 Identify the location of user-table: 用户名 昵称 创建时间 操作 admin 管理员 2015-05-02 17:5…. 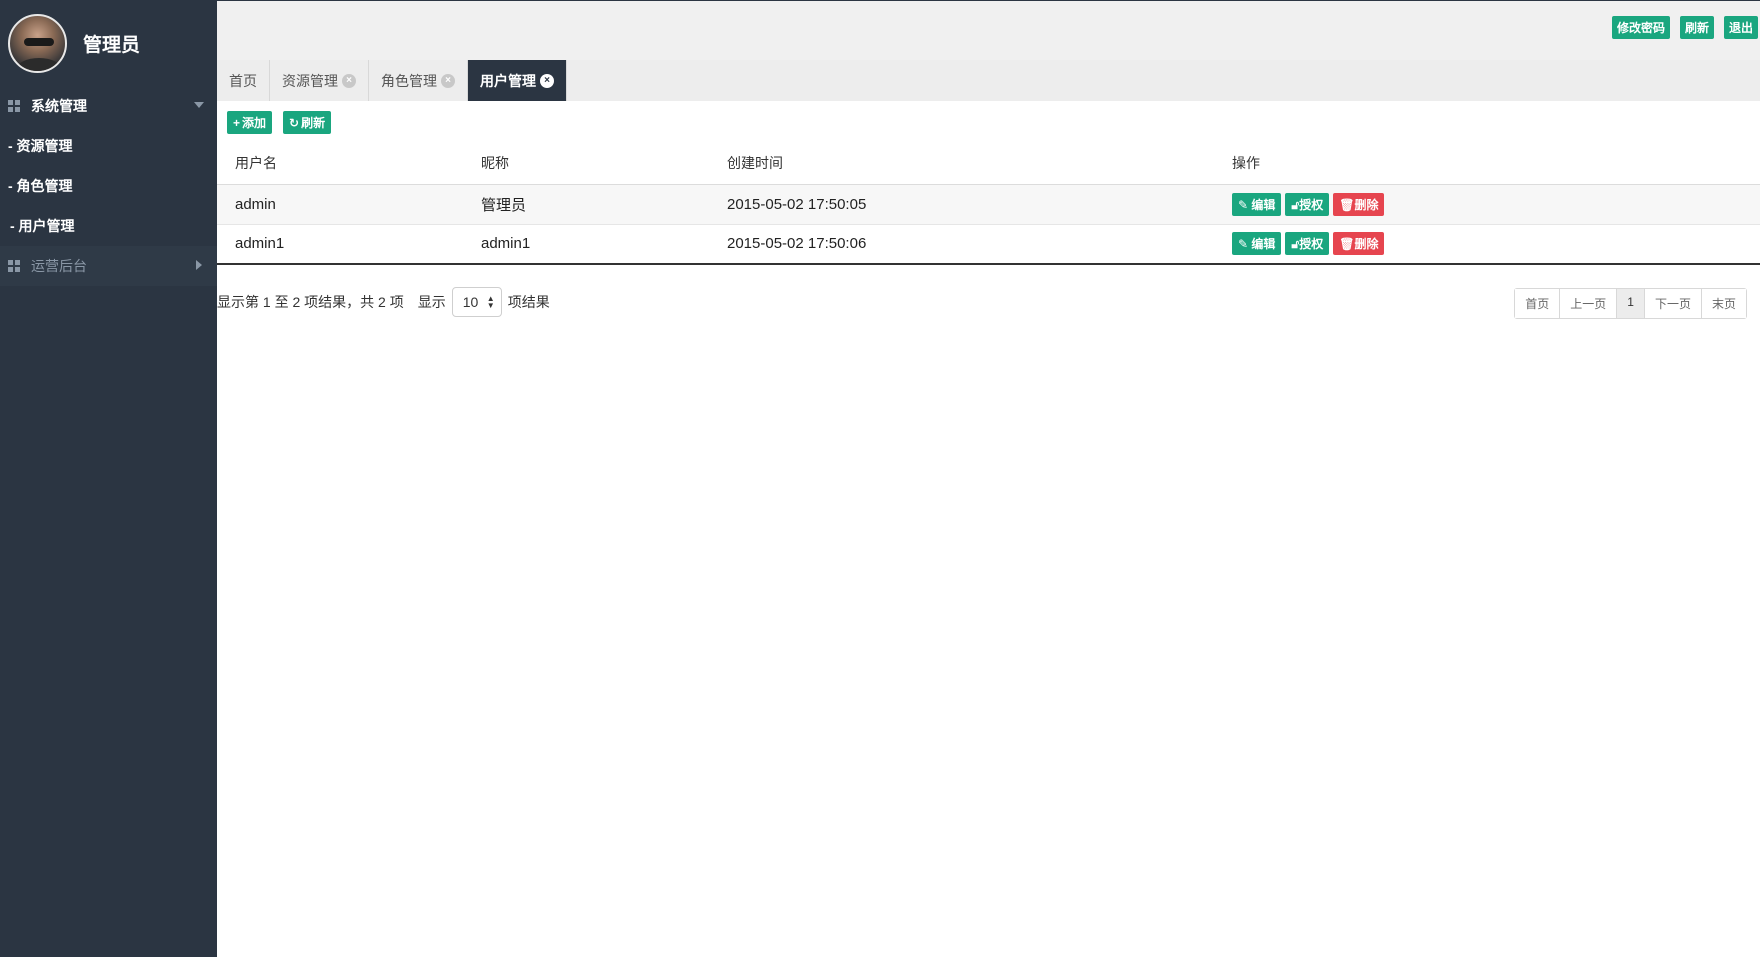
(988, 204).